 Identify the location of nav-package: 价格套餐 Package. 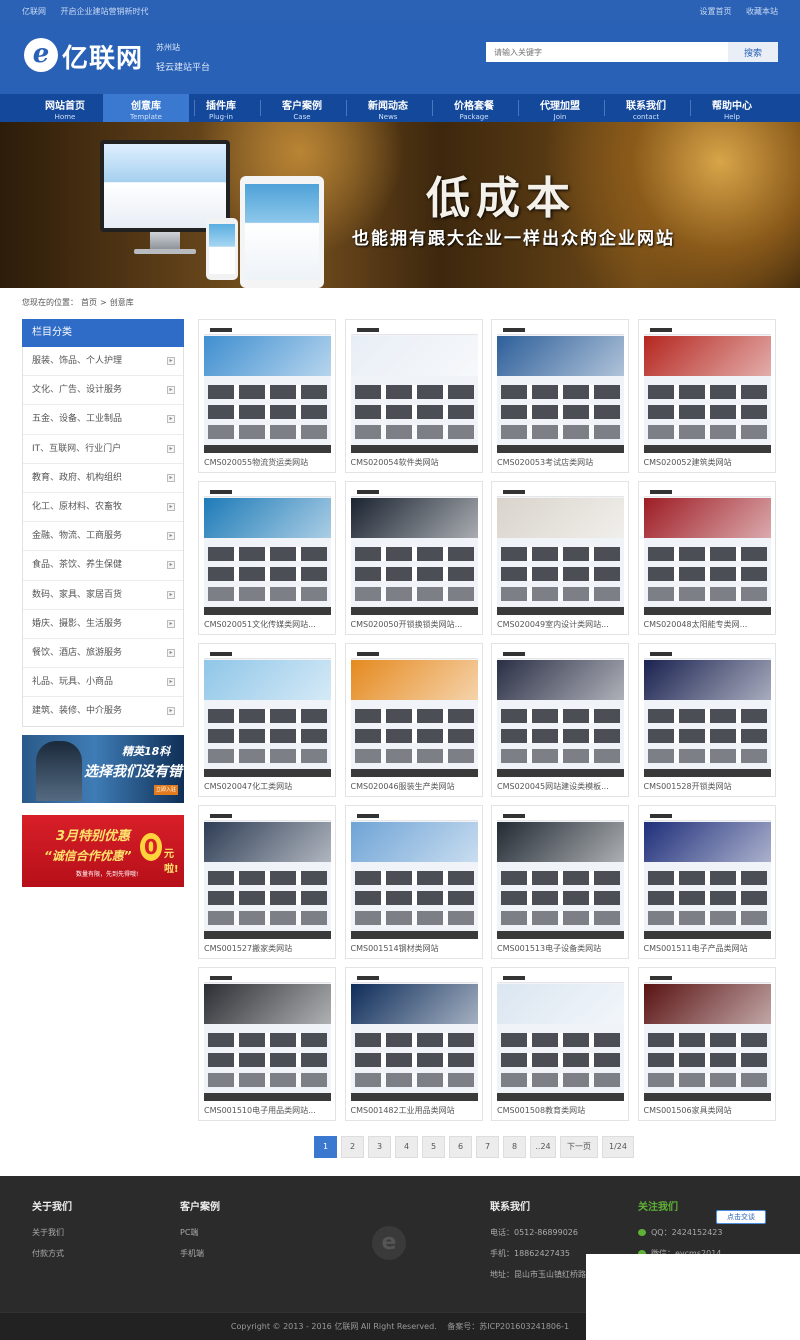
(474, 108).